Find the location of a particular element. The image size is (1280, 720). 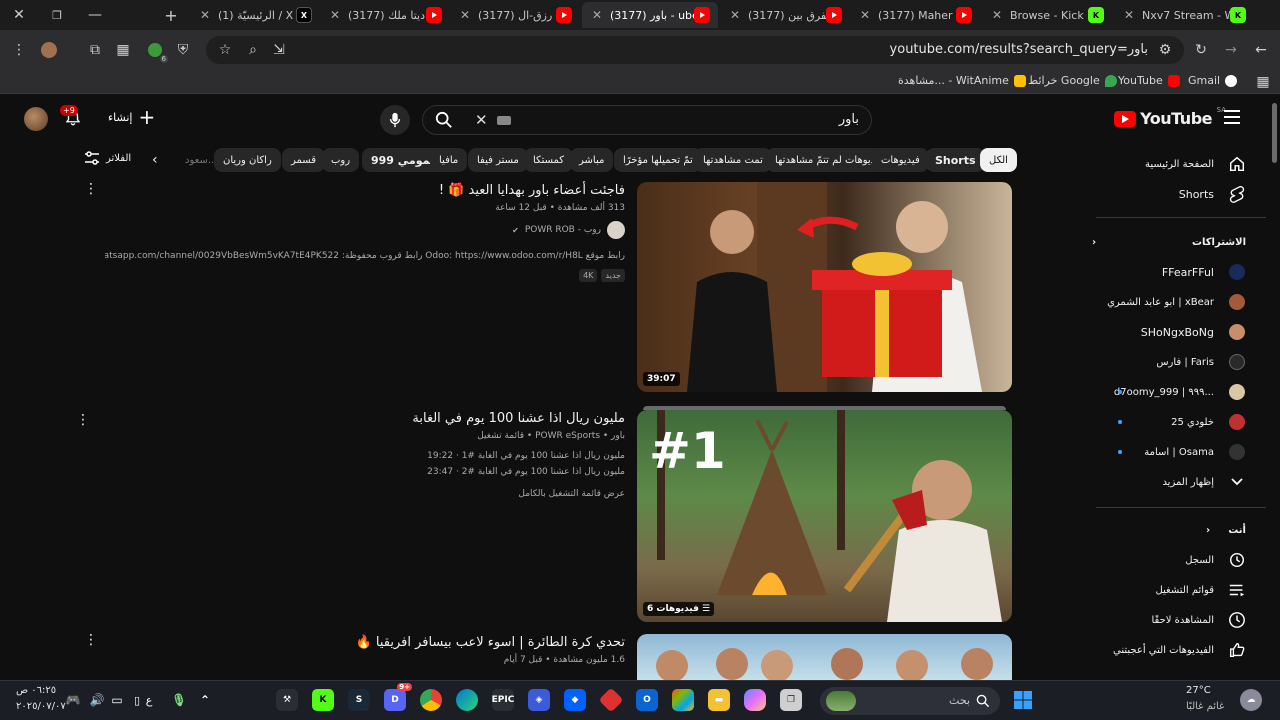

profile-avatar-icon is located at coordinates (49, 50).